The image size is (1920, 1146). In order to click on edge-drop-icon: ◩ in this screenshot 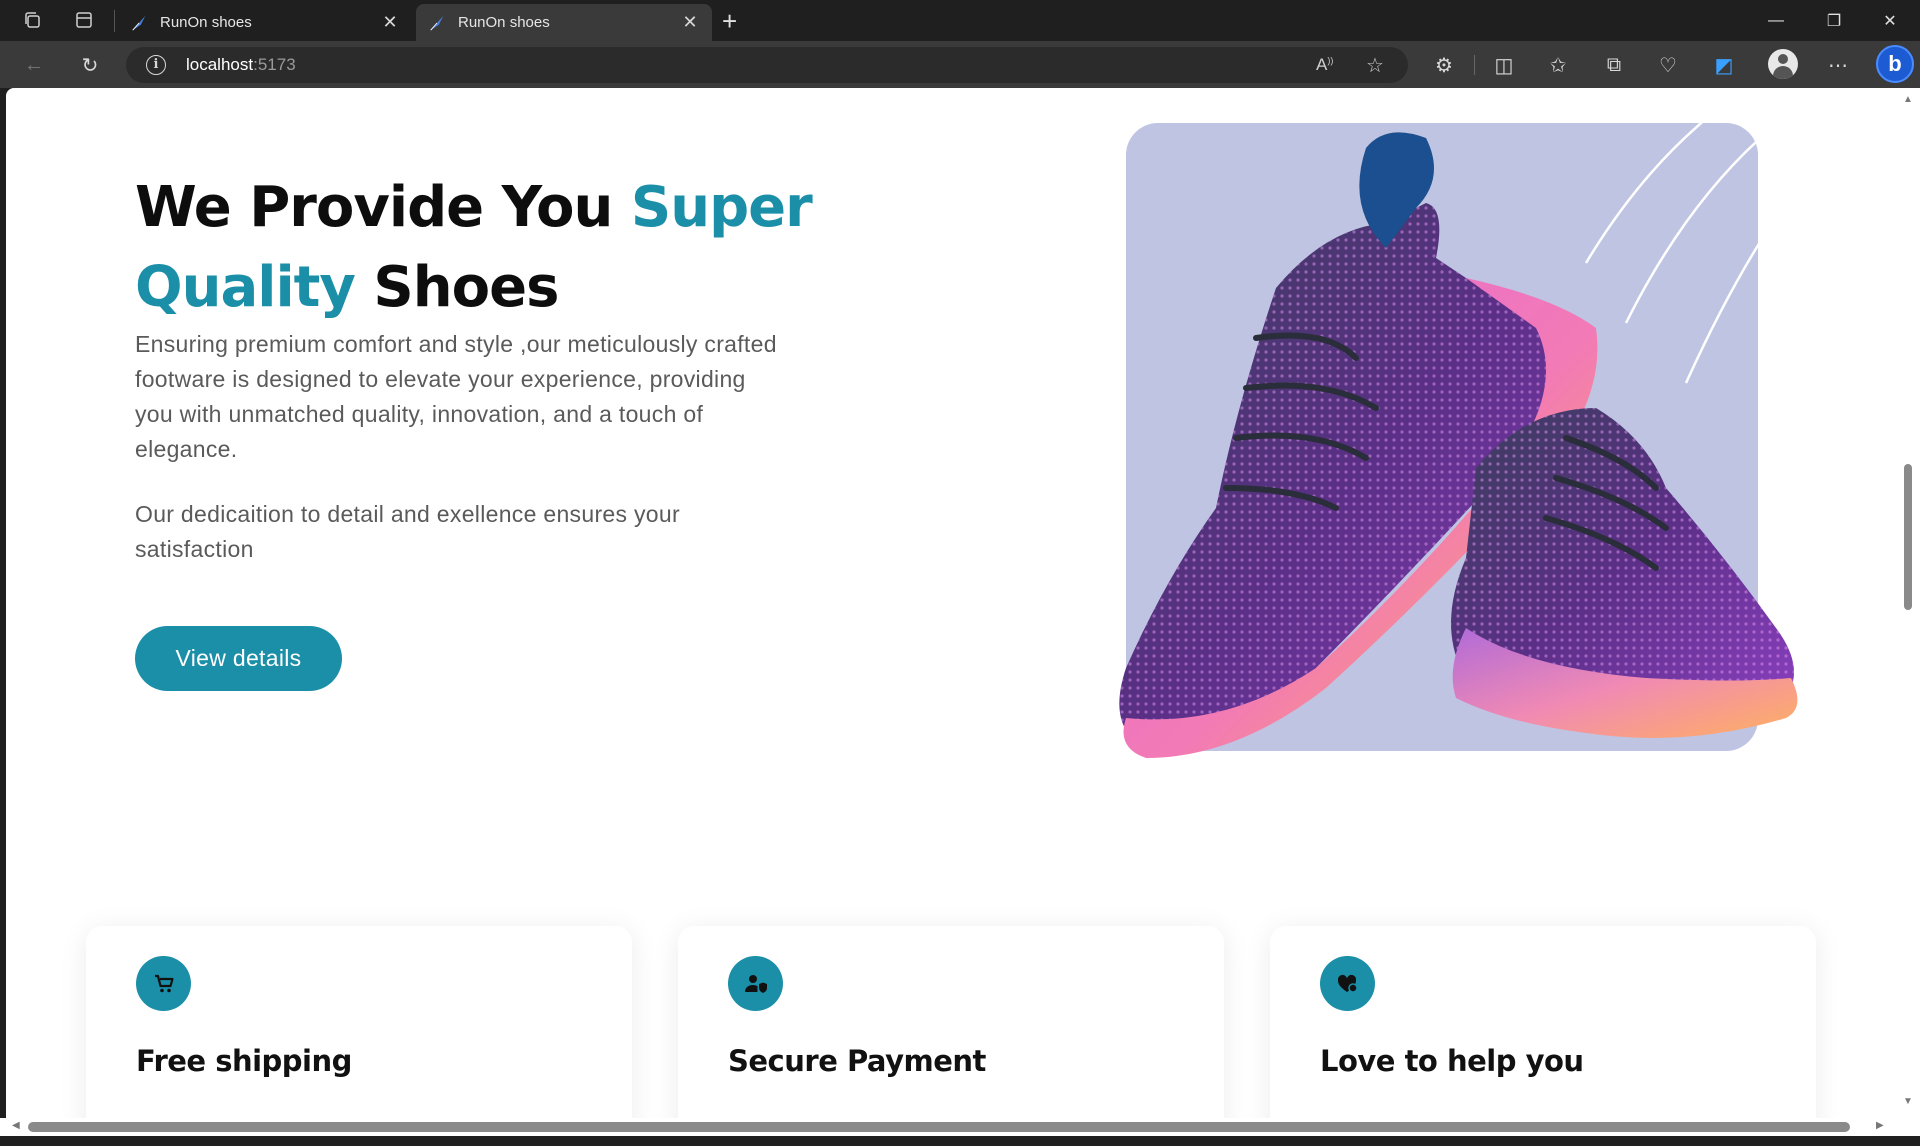, I will do `click(1724, 65)`.